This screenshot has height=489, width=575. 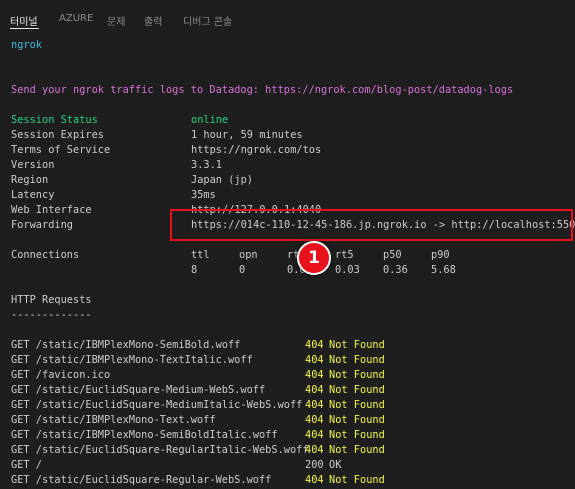 What do you see at coordinates (242, 270) in the screenshot?
I see `connections-value: 0` at bounding box center [242, 270].